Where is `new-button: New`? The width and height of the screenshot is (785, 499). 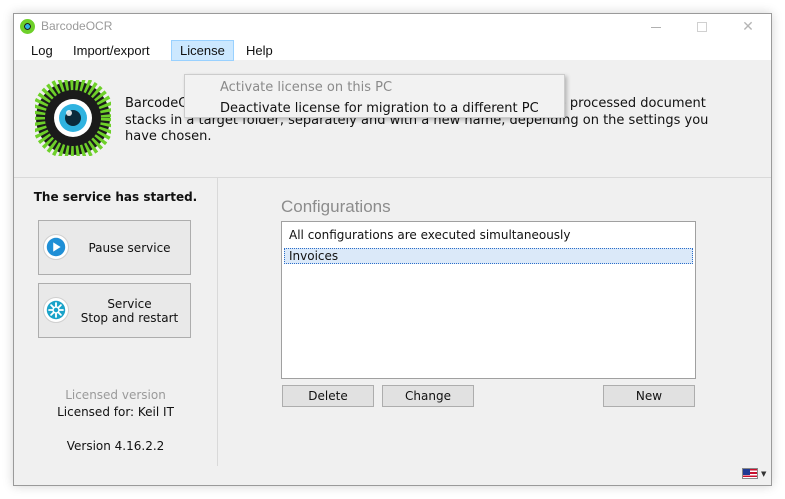 new-button: New is located at coordinates (649, 396).